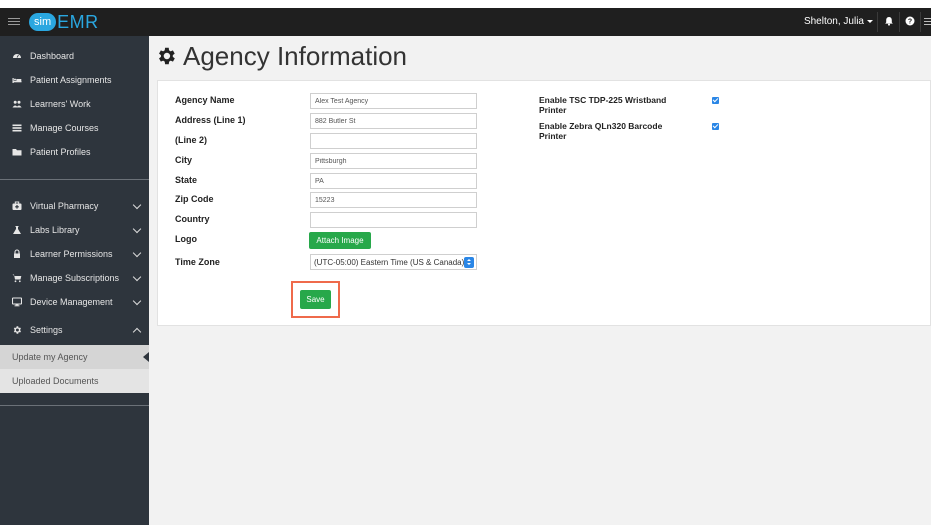 The height and width of the screenshot is (525, 931). What do you see at coordinates (52, 56) in the screenshot?
I see `sidebar-item-label: Dashboard` at bounding box center [52, 56].